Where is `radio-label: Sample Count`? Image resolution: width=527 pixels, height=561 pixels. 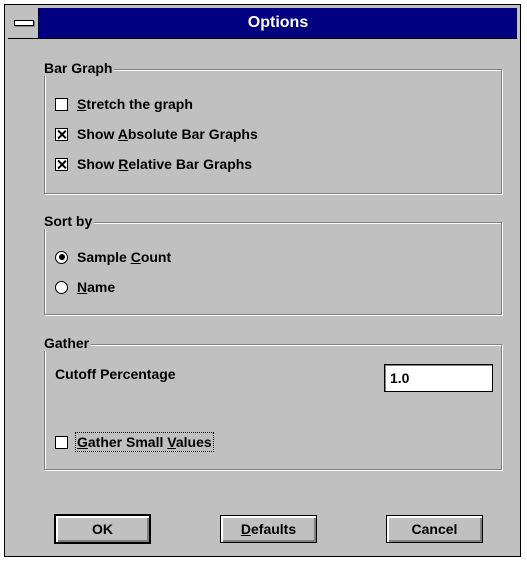 radio-label: Sample Count is located at coordinates (124, 257).